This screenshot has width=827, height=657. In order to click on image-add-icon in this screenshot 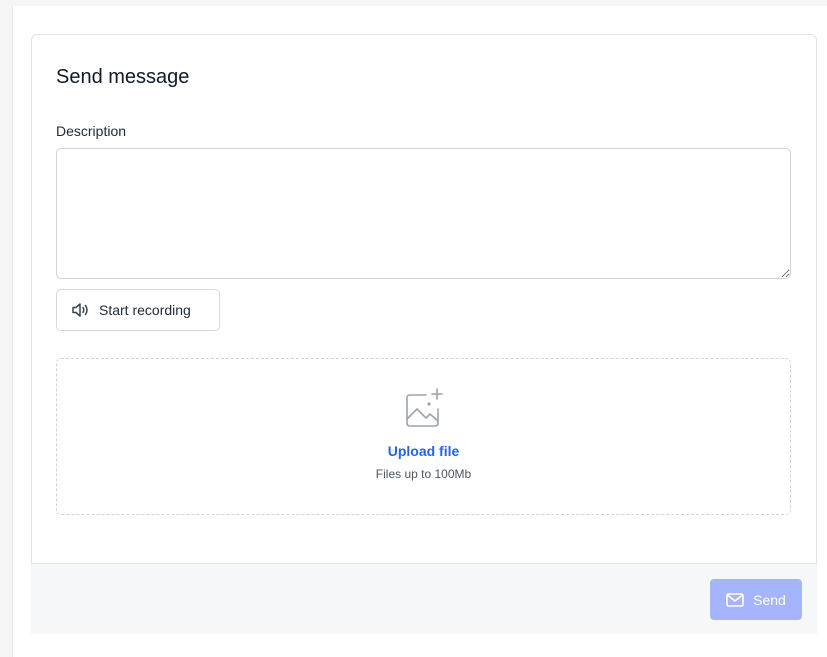, I will do `click(424, 408)`.